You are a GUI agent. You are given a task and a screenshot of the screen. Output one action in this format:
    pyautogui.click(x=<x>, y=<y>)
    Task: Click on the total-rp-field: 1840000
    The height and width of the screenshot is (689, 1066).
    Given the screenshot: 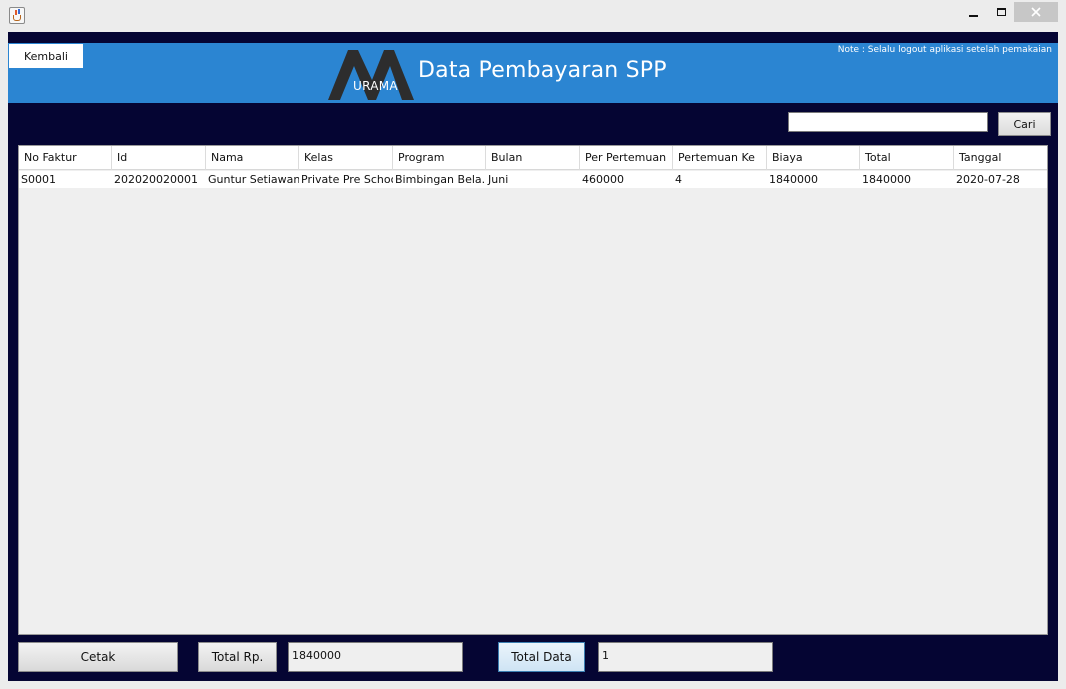 What is the action you would take?
    pyautogui.click(x=375, y=657)
    